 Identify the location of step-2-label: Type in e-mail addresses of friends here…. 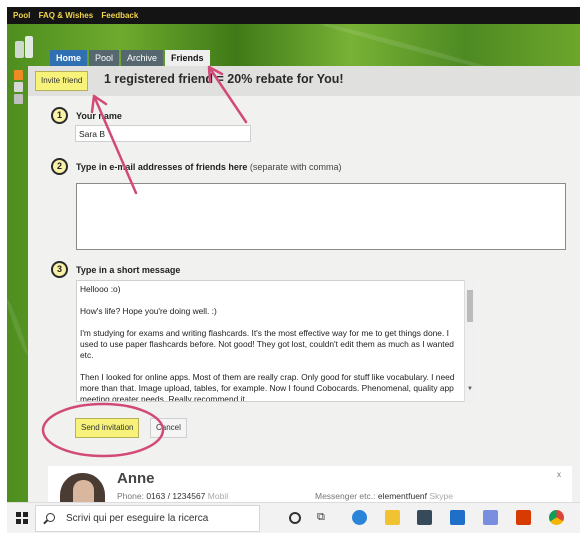
(208, 167).